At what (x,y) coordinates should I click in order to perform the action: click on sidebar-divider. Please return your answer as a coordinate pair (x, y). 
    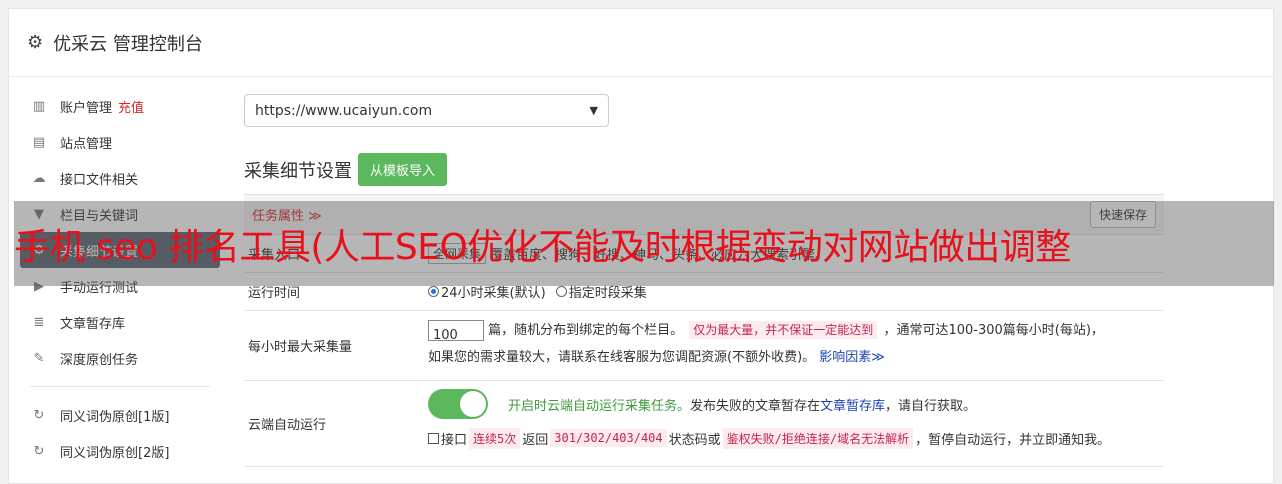
    Looking at the image, I should click on (120, 386).